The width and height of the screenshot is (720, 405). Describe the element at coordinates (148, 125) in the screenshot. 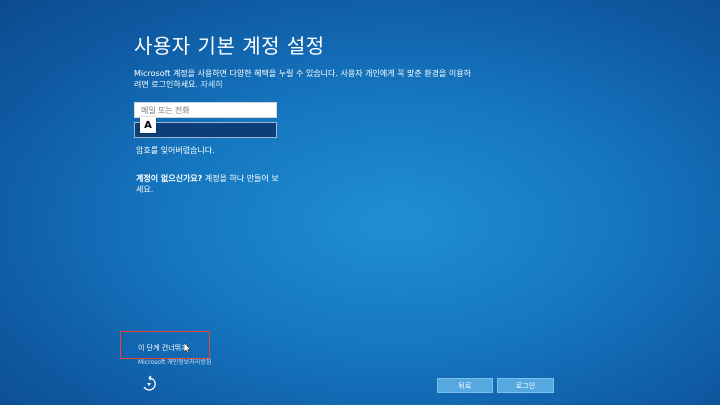

I see `ime-language-indicator: A` at that location.